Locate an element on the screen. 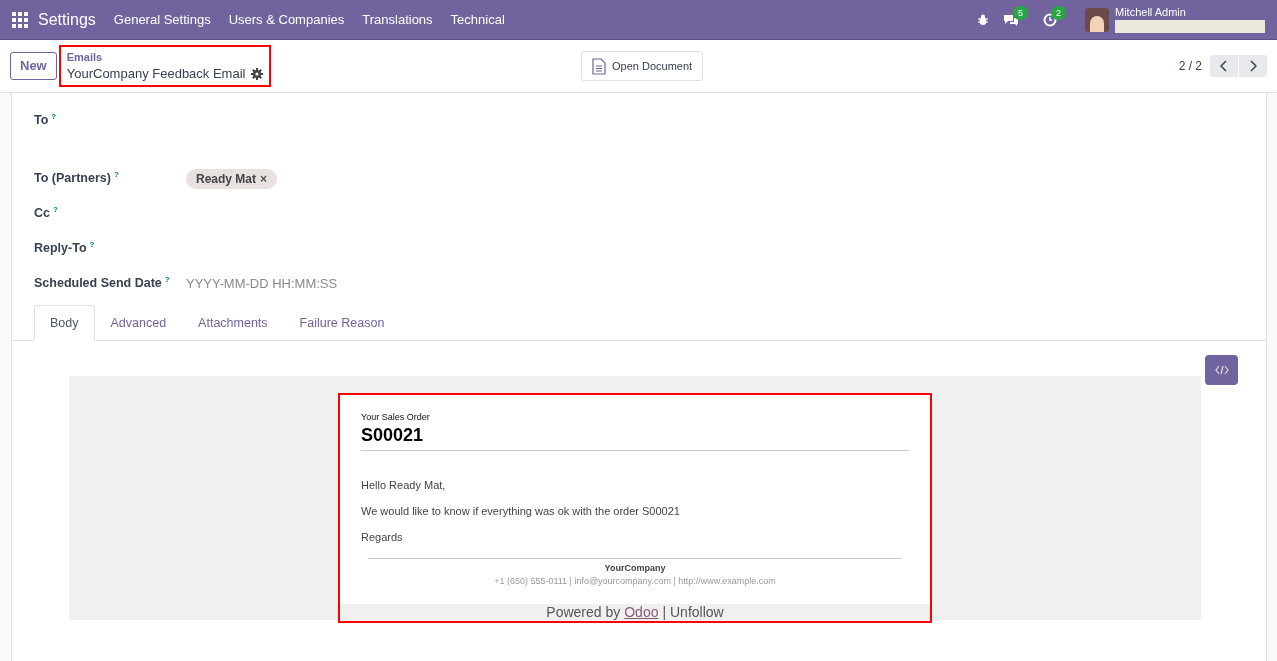 The image size is (1277, 661). email-header-label: Your Sales Order is located at coordinates (396, 417).